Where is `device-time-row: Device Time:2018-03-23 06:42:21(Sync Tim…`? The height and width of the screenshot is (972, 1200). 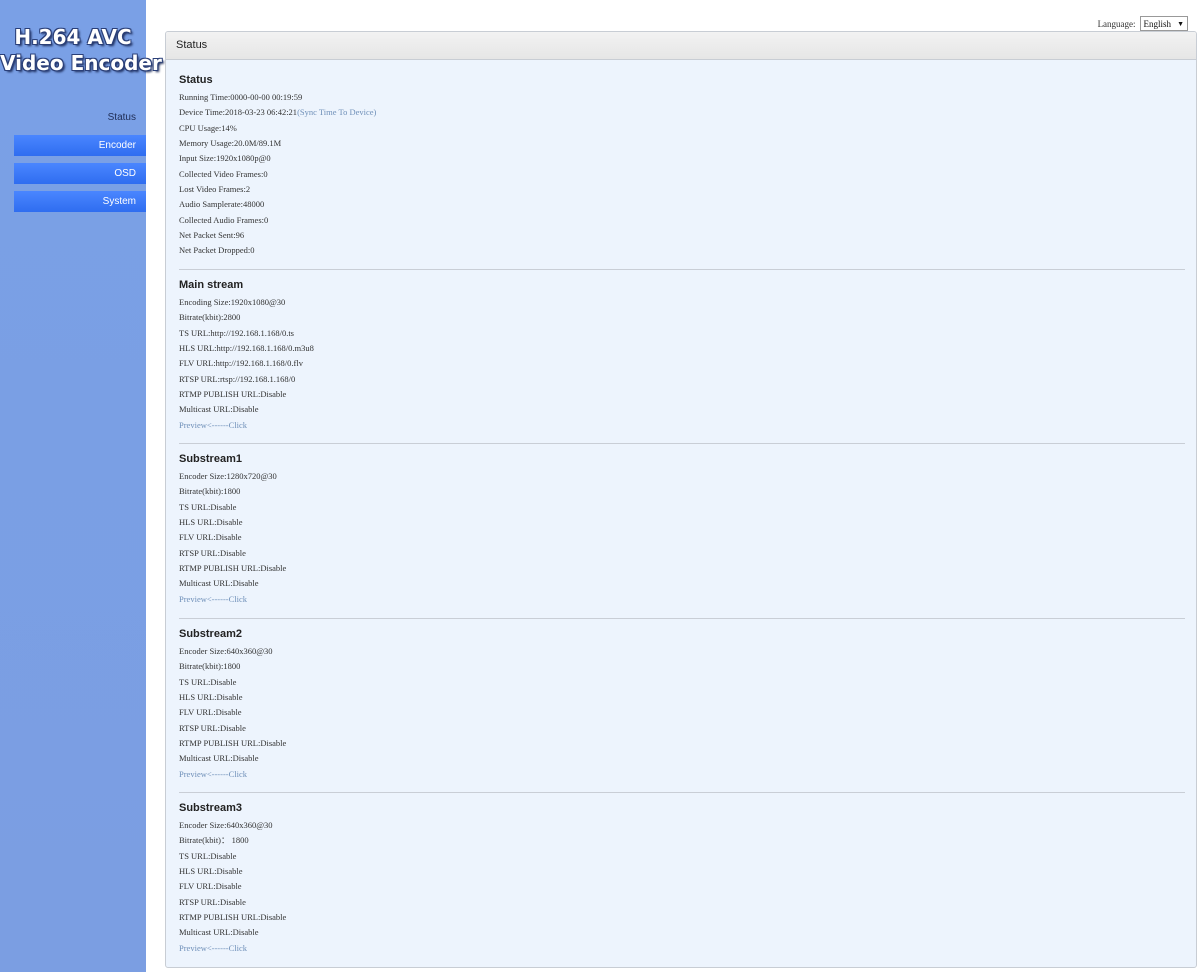 device-time-row: Device Time:2018-03-23 06:42:21(Sync Tim… is located at coordinates (682, 112).